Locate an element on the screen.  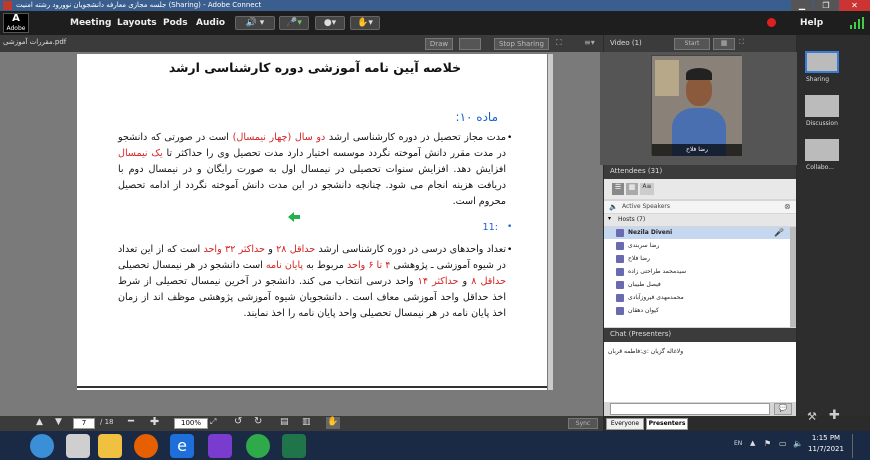
send-message-icon: 💬 is located at coordinates (783, 409).